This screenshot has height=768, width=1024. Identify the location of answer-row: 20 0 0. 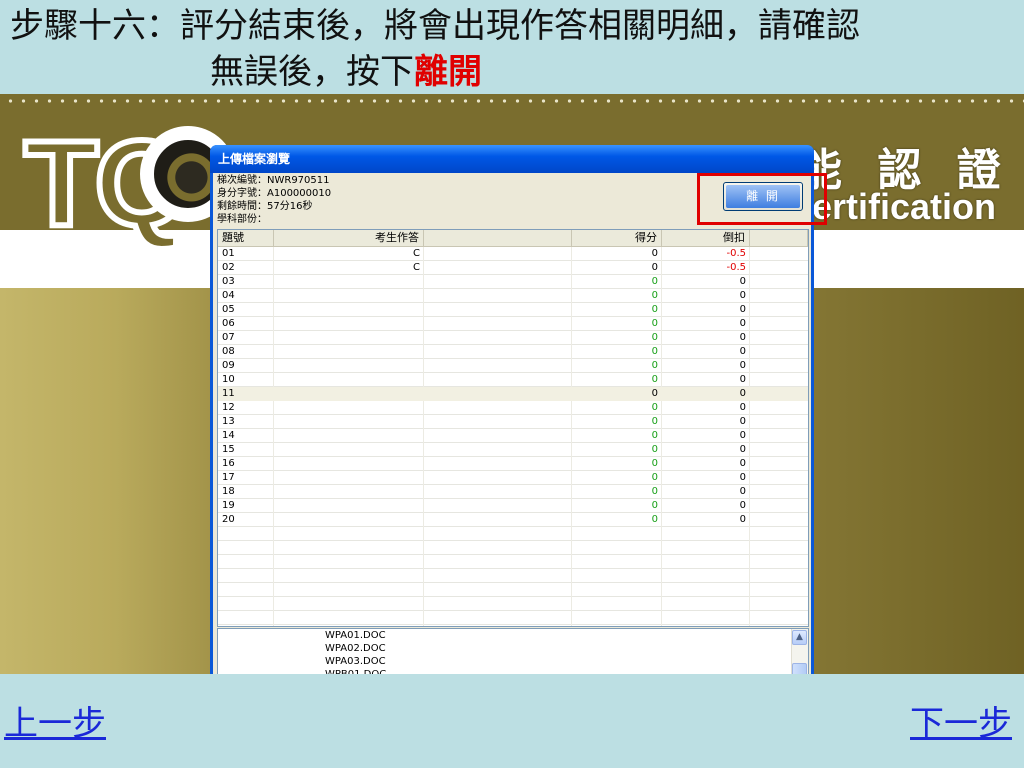
(513, 520).